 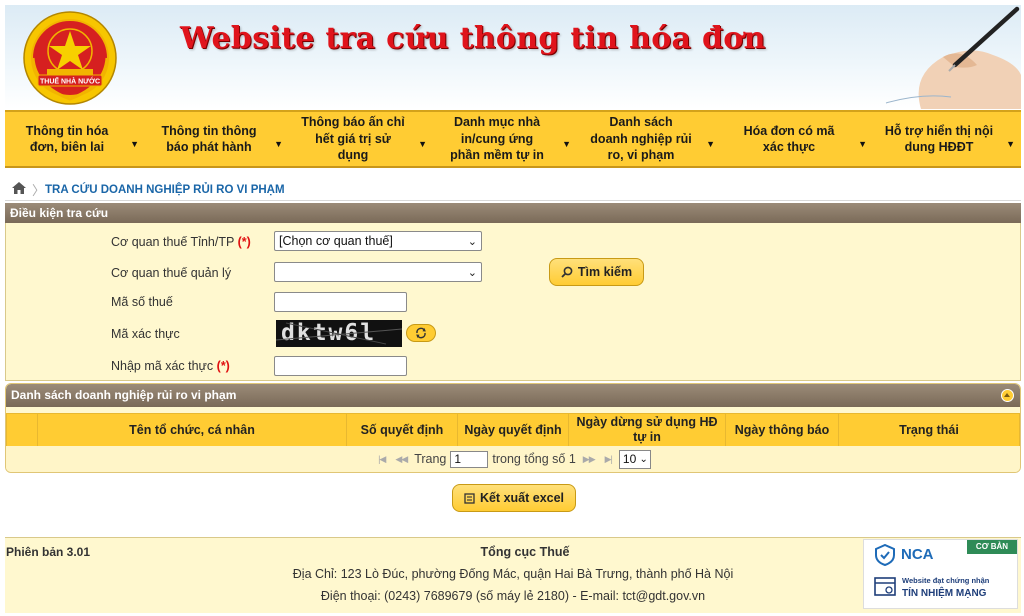 I want to click on column-header-name: Tên tổ chức, cá nhân, so click(x=192, y=430).